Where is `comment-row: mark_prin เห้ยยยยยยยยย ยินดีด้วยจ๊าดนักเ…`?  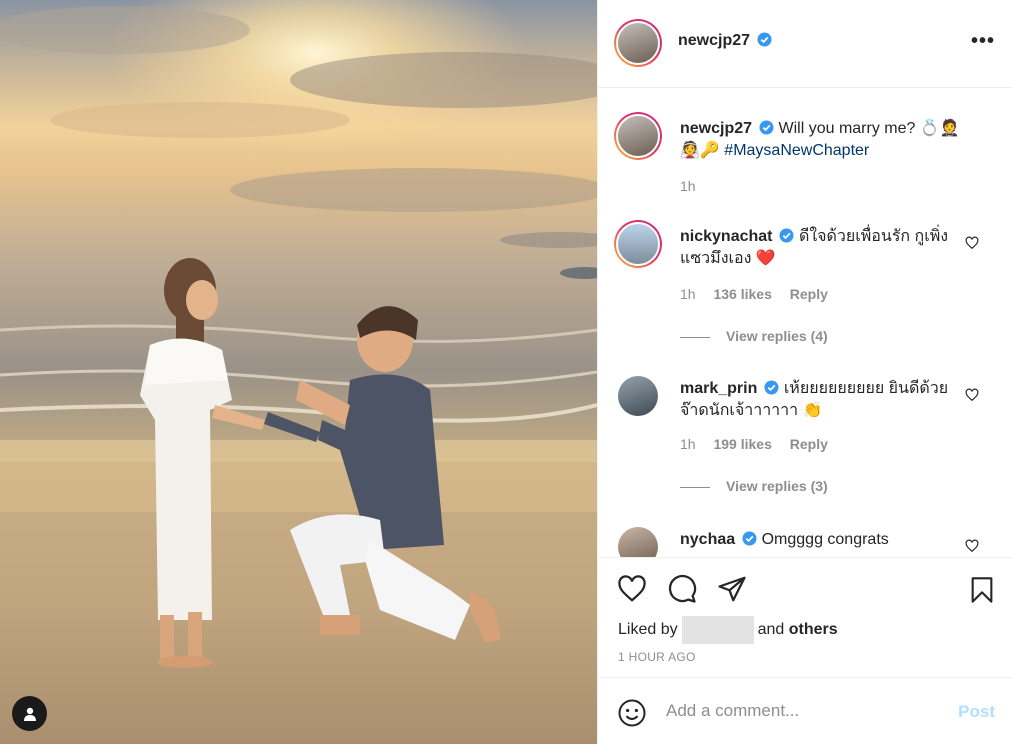 comment-row: mark_prin เห้ยยยยยยยยย ยินดีด้วยจ๊าดนักเ… is located at coordinates (805, 434).